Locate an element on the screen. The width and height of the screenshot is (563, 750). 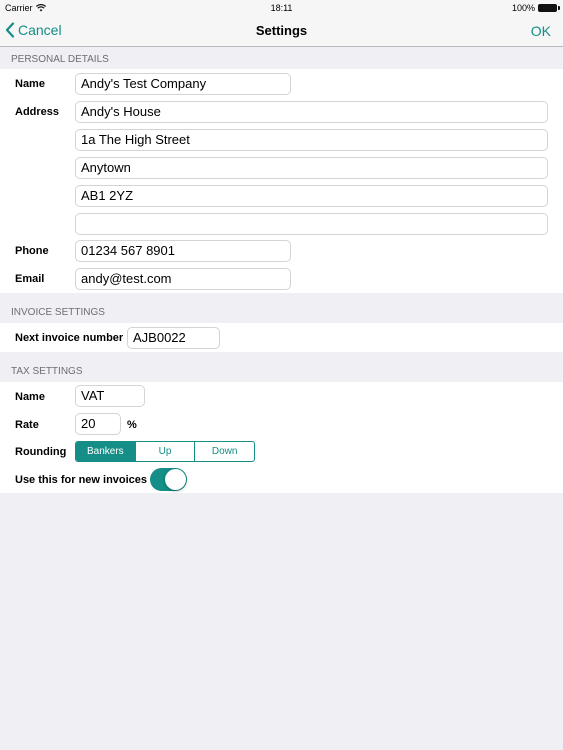
name-label: Name is located at coordinates (30, 84).